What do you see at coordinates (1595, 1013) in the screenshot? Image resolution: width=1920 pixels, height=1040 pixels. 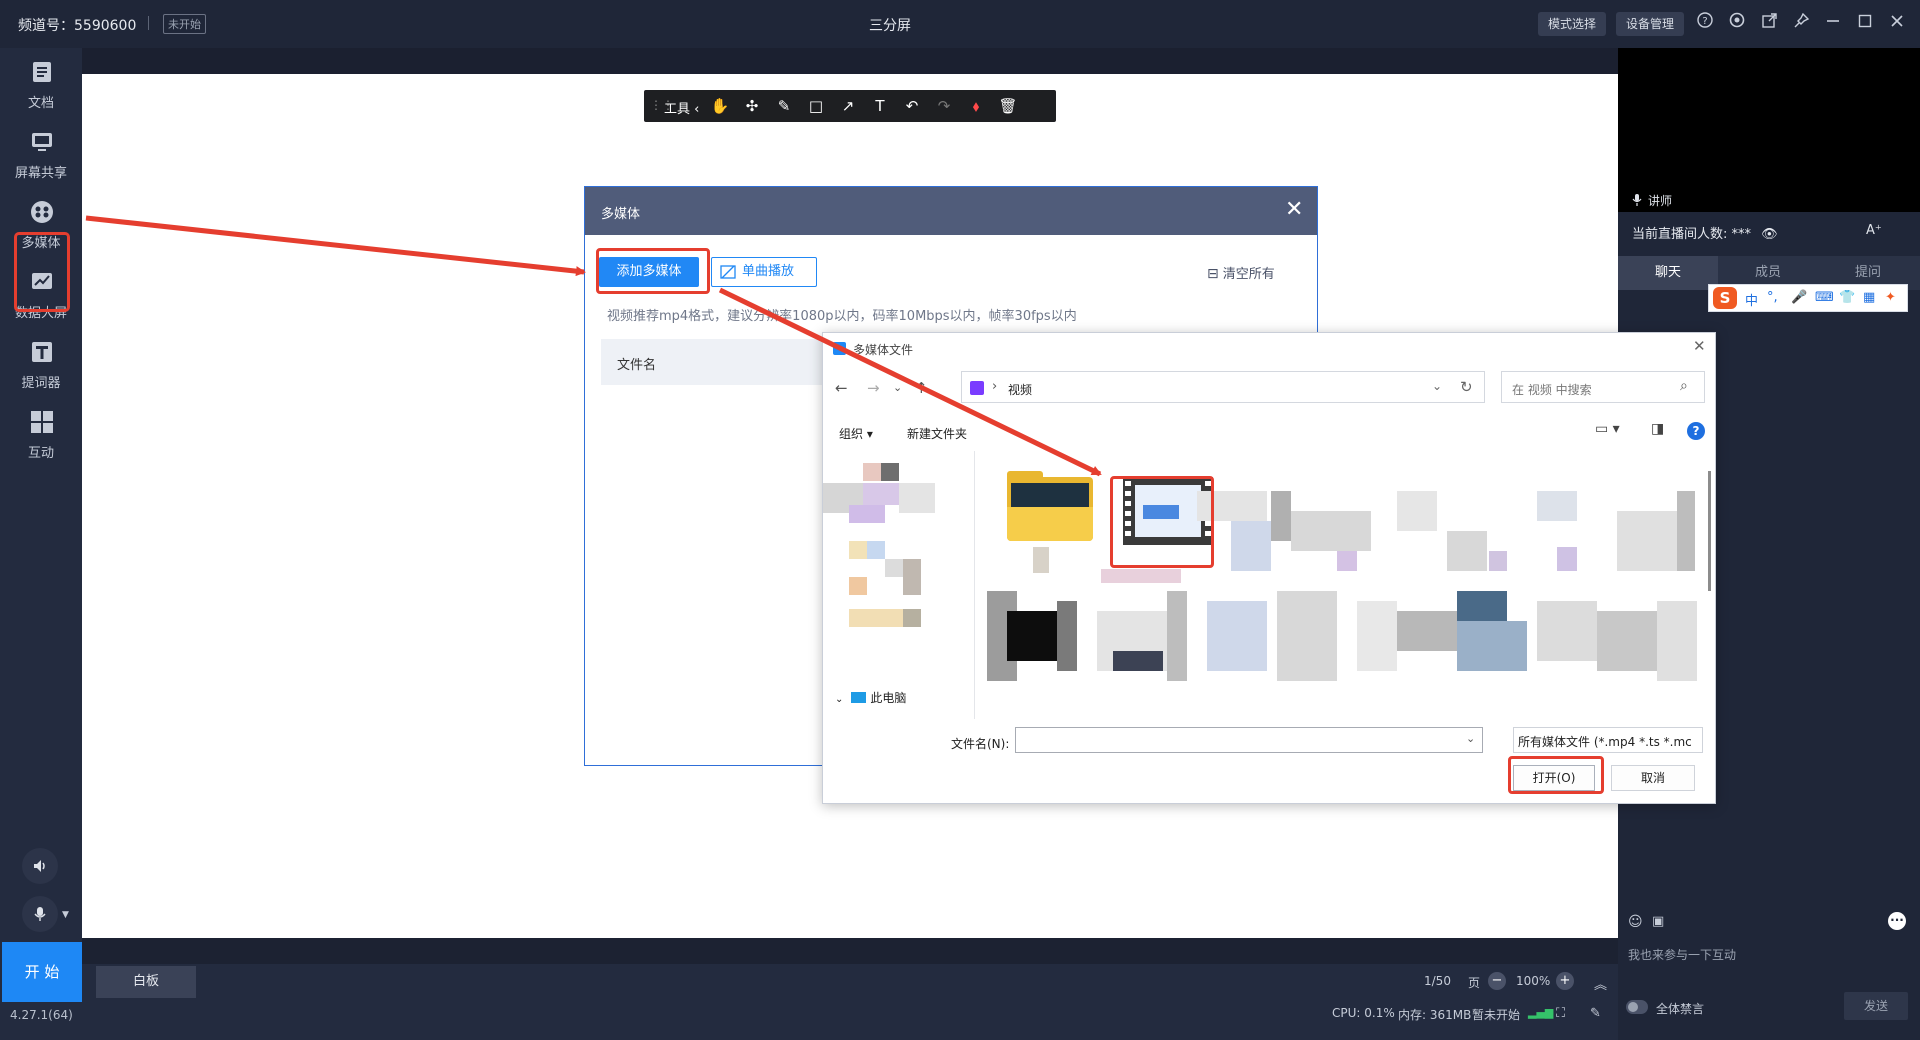 I see `brush-icon: ✎` at bounding box center [1595, 1013].